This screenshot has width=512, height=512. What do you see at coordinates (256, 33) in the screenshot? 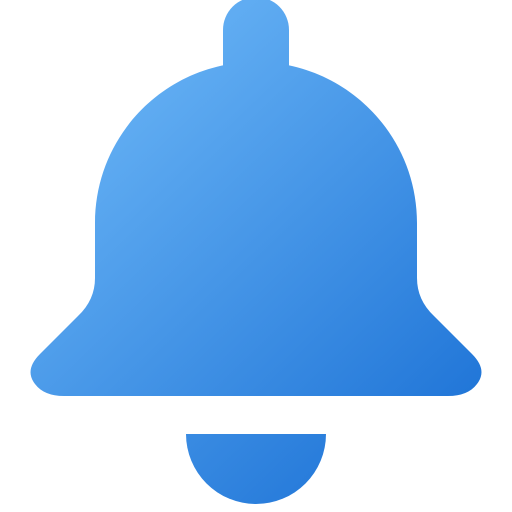
I see `bell-handle` at bounding box center [256, 33].